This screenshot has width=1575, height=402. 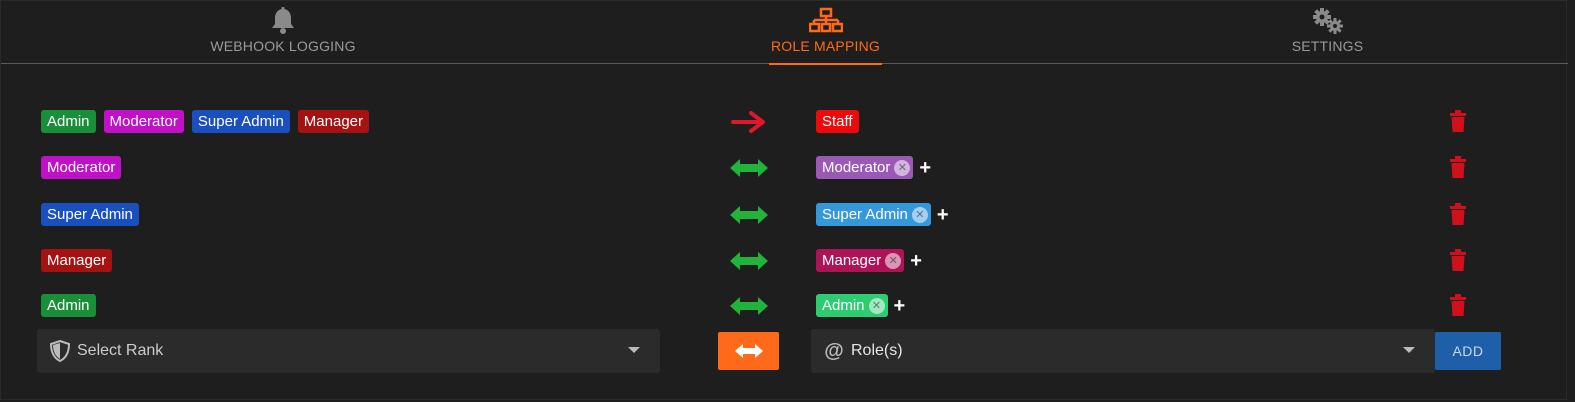 What do you see at coordinates (784, 264) in the screenshot?
I see `mapping-row: Manager Manager ✕ +` at bounding box center [784, 264].